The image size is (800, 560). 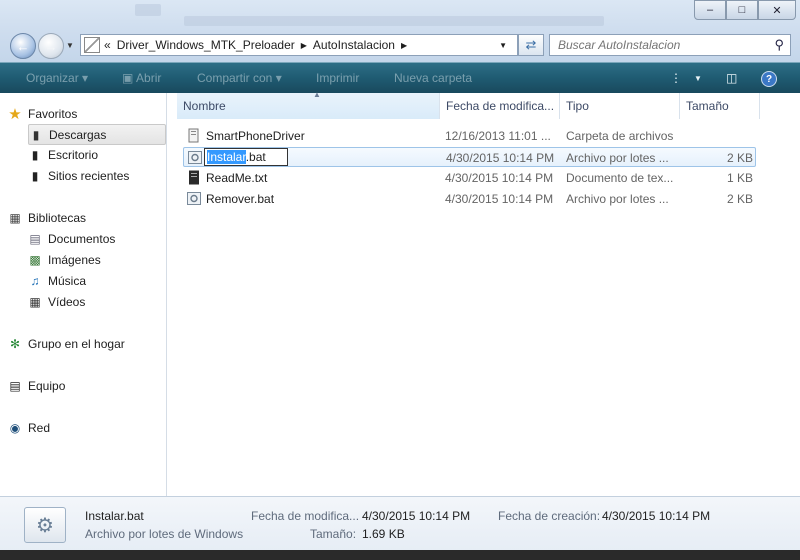 I want to click on star-icon: ★, so click(x=15, y=114).